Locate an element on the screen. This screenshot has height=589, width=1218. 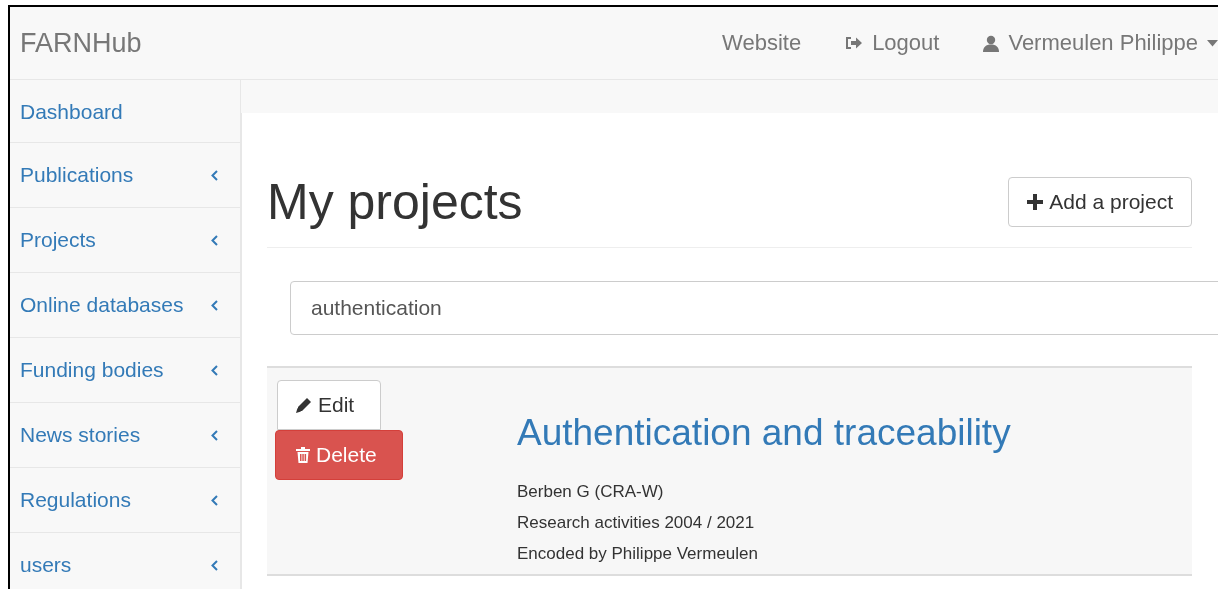
sidebar-item: News stories is located at coordinates (125, 435).